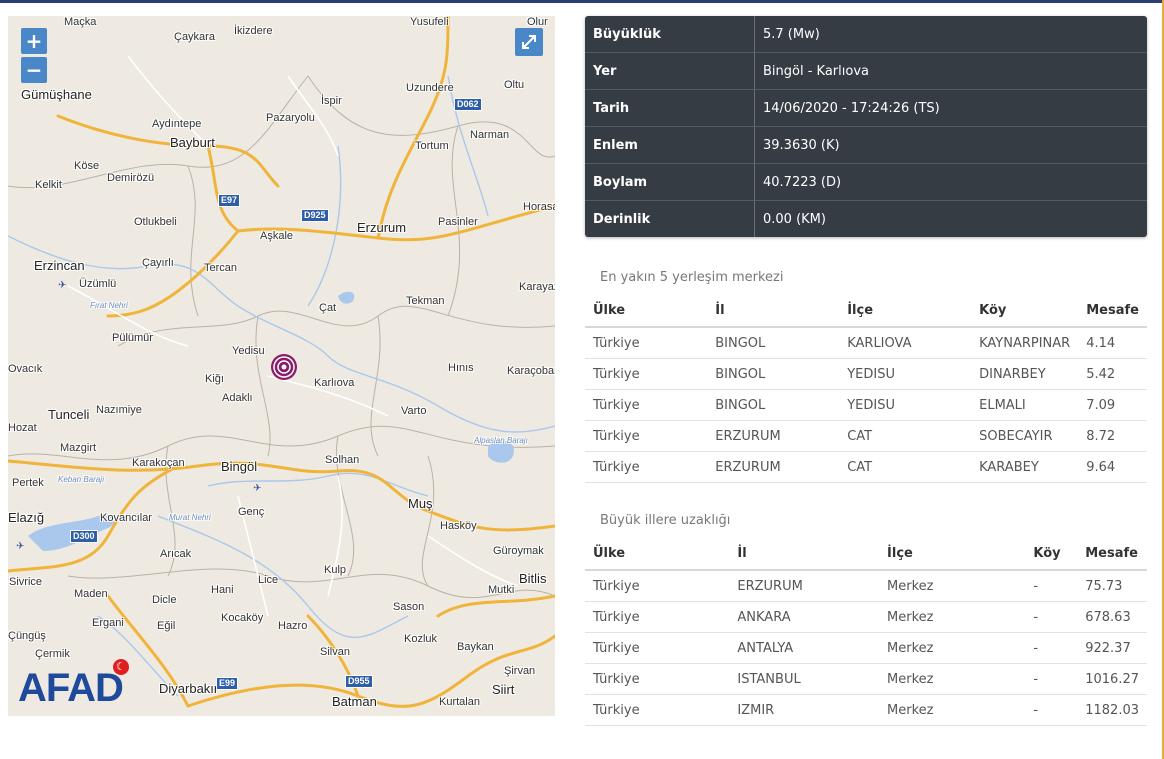 The height and width of the screenshot is (759, 1164). Describe the element at coordinates (214, 379) in the screenshot. I see `place-label: Kiğı` at that location.